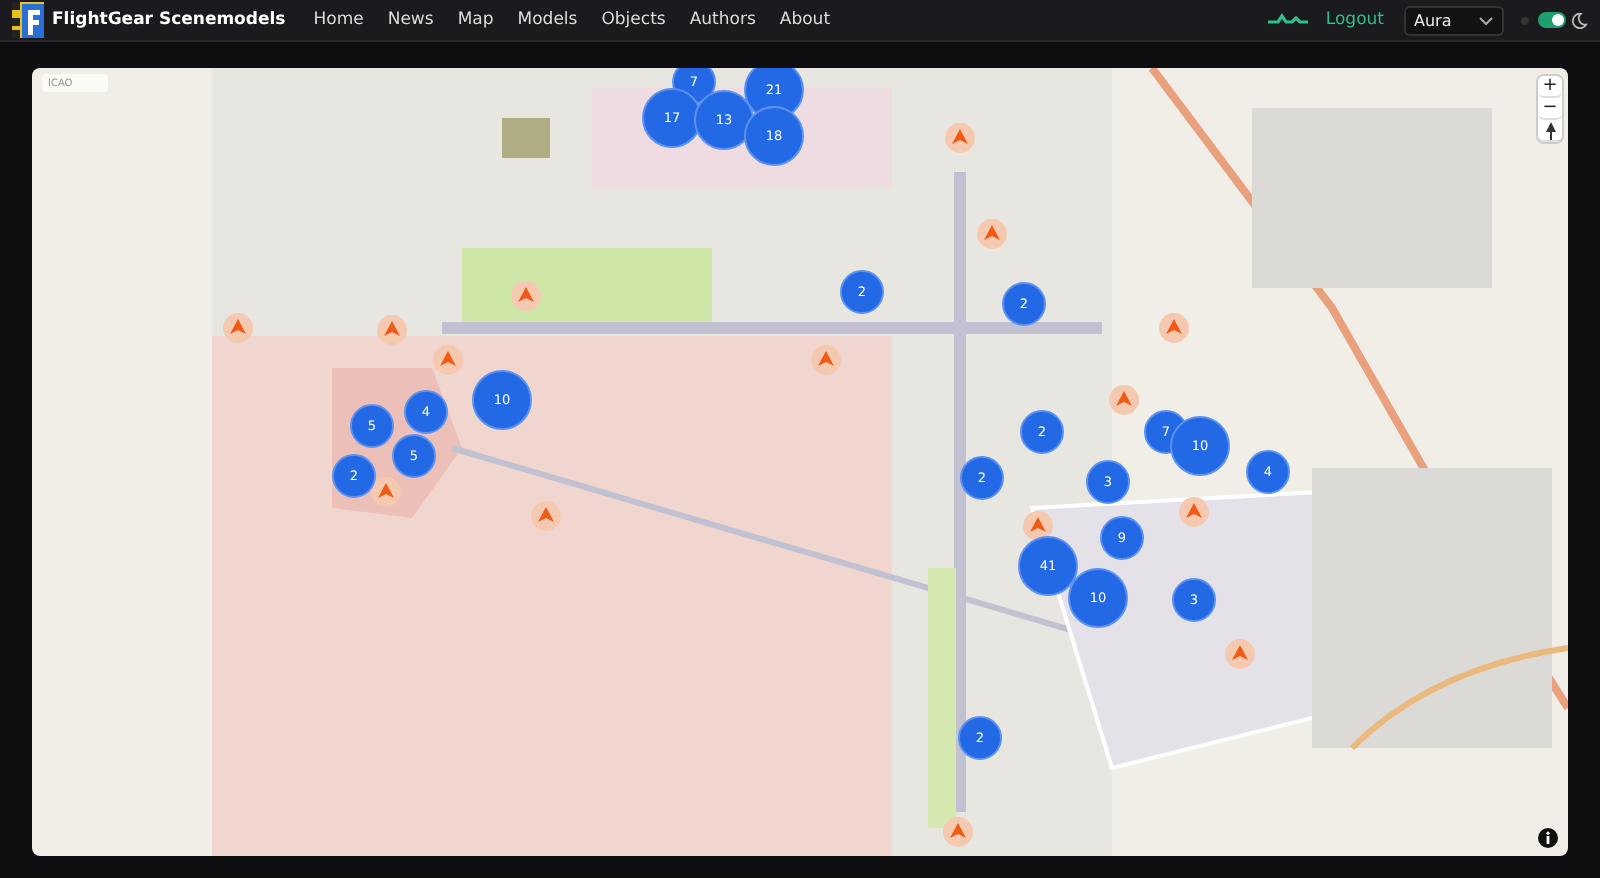 This screenshot has height=878, width=1600. What do you see at coordinates (547, 20) in the screenshot?
I see `nav-link: Models` at bounding box center [547, 20].